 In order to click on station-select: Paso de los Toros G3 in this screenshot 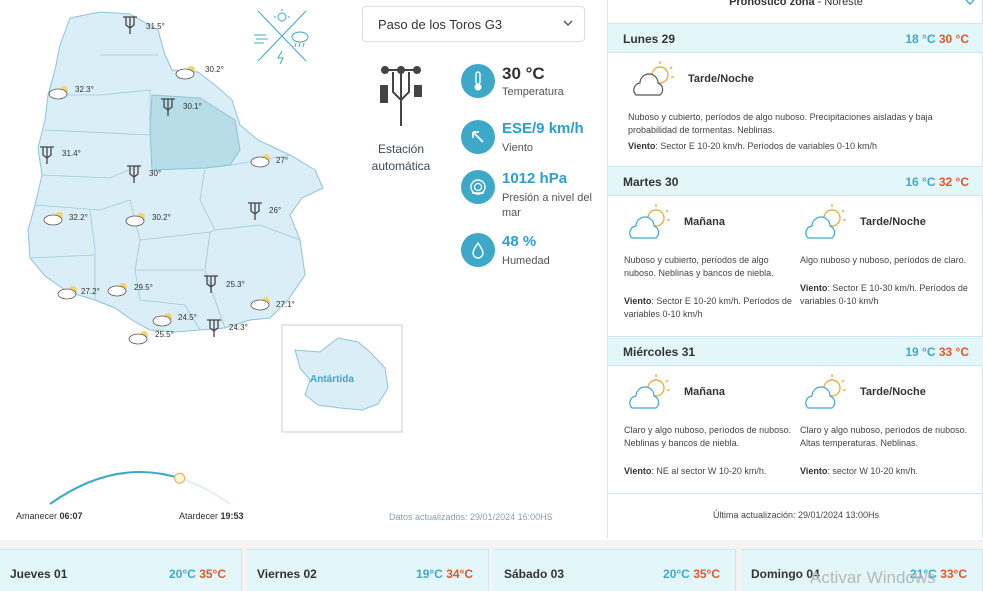, I will do `click(473, 24)`.